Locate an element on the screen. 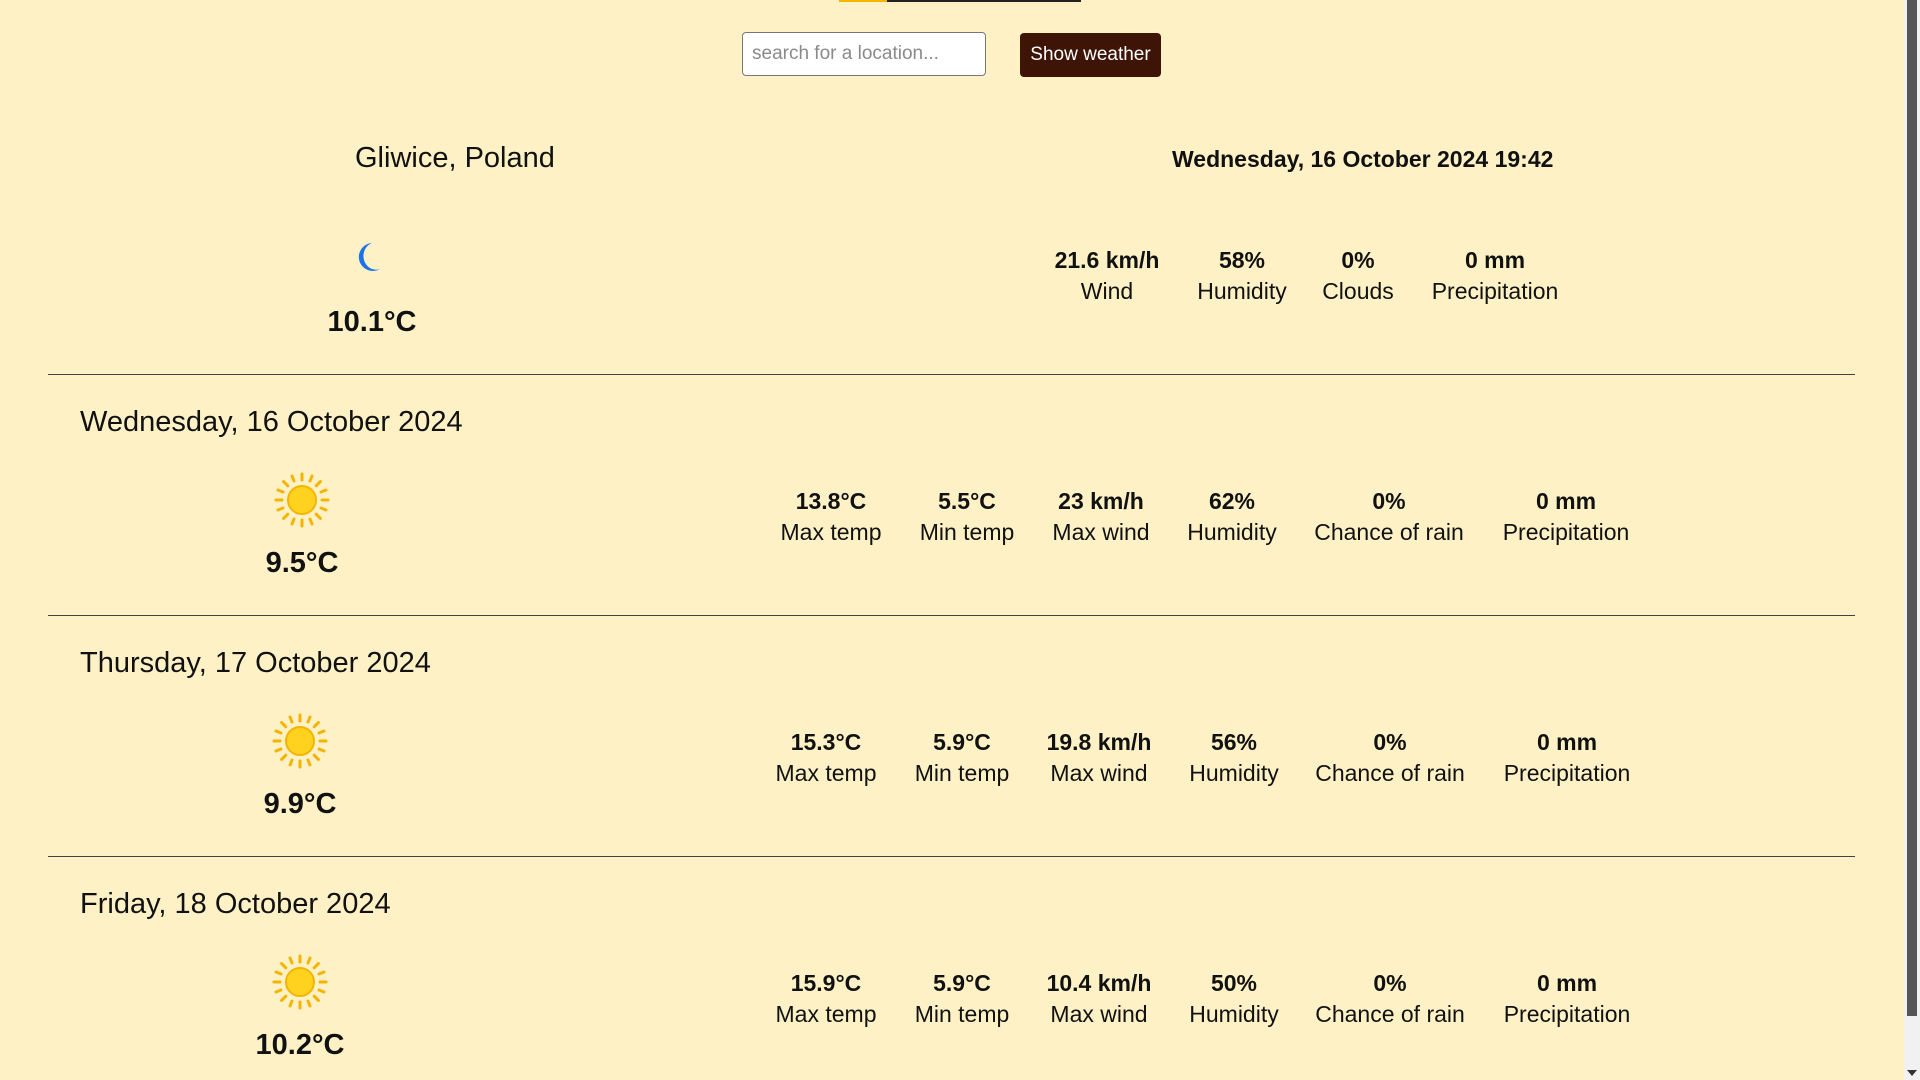 This screenshot has height=1080, width=1920. current-stat-precipitation: 0 mm Precipitation is located at coordinates (1495, 276).